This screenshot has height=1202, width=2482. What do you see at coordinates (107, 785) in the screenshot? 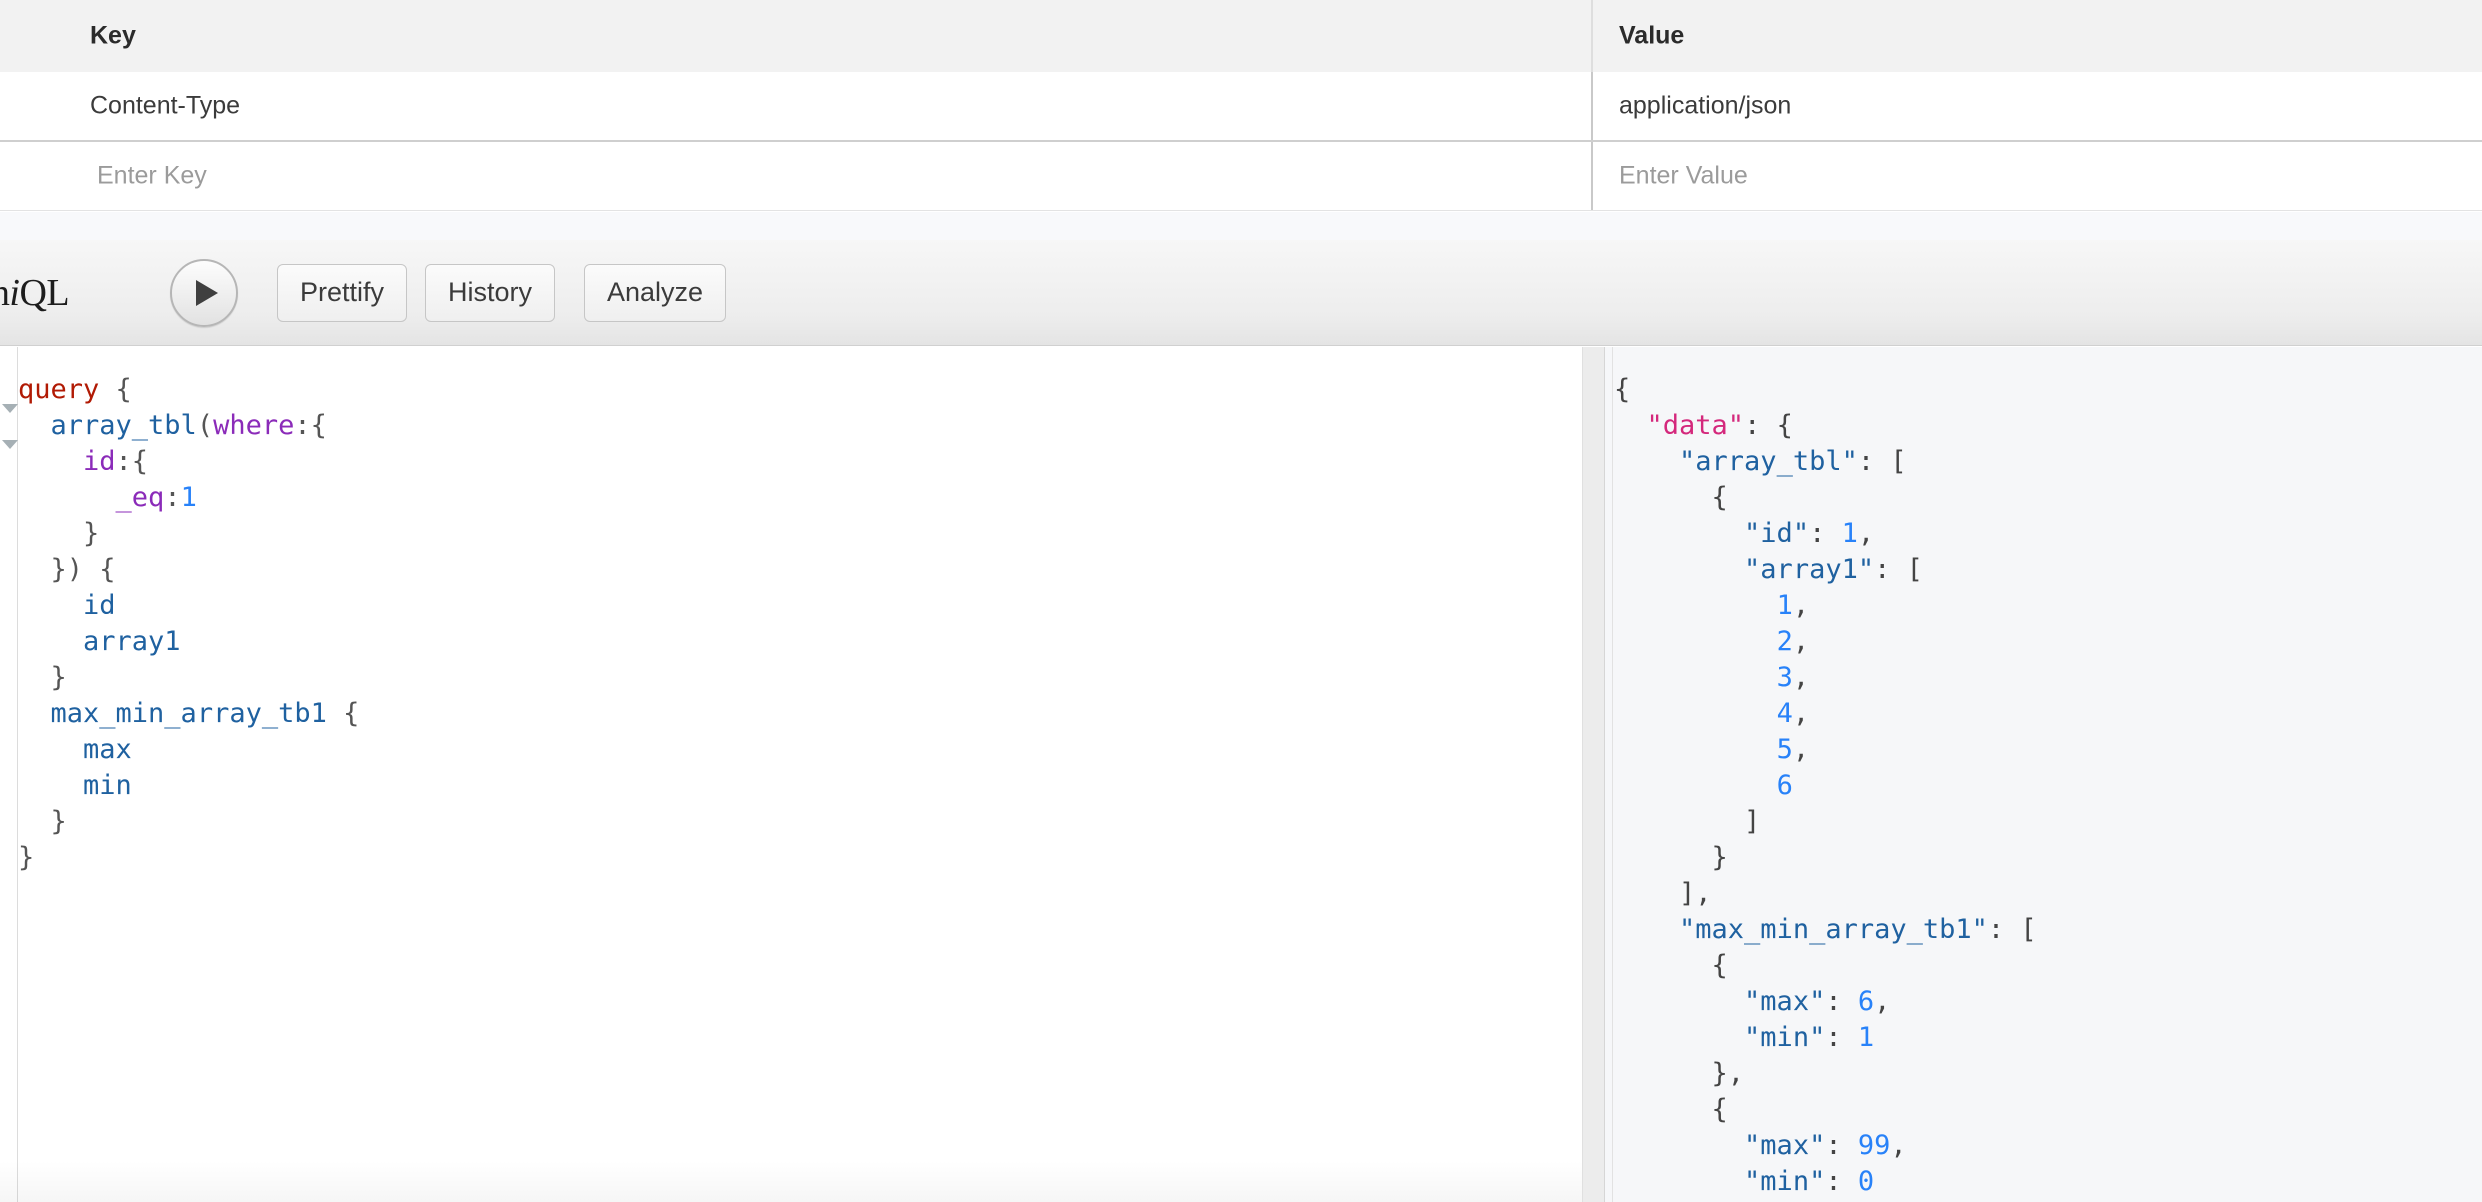
I see `code-token: min` at bounding box center [107, 785].